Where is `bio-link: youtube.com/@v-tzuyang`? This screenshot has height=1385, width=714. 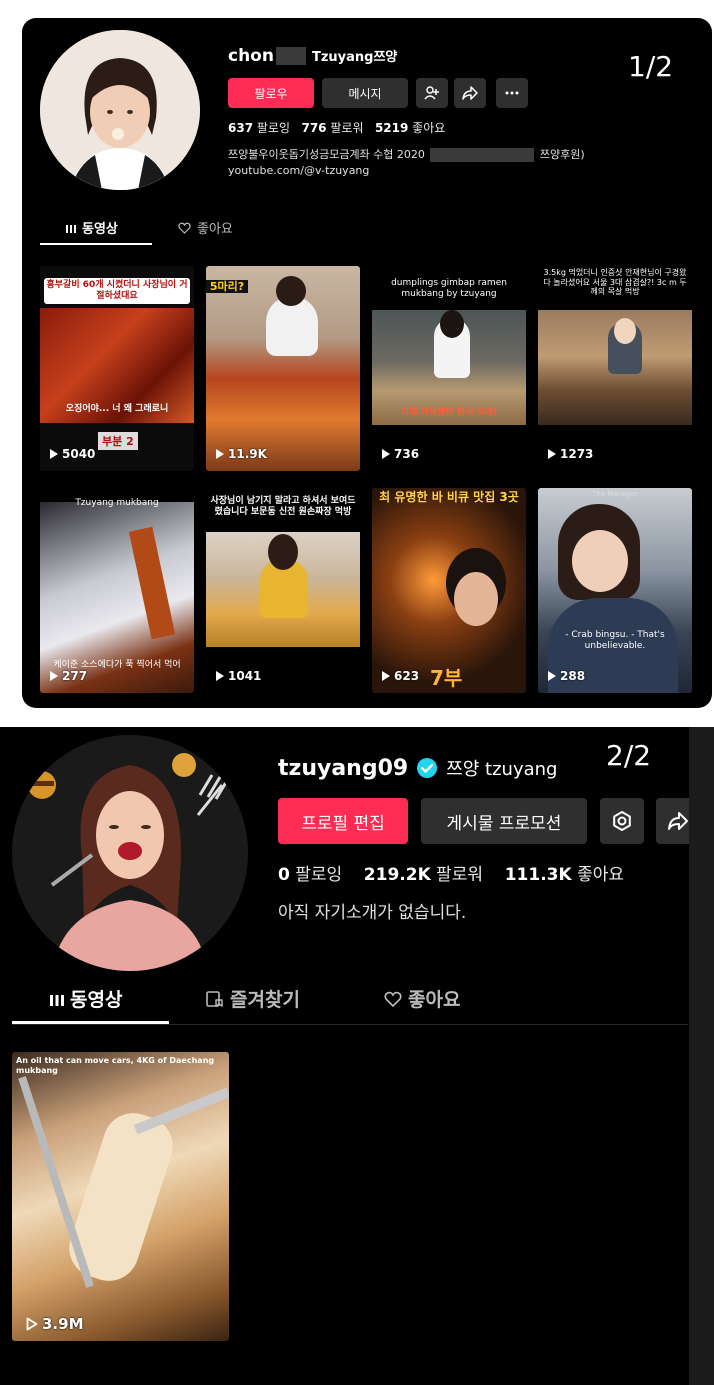
bio-link: youtube.com/@v-tzuyang is located at coordinates (298, 170).